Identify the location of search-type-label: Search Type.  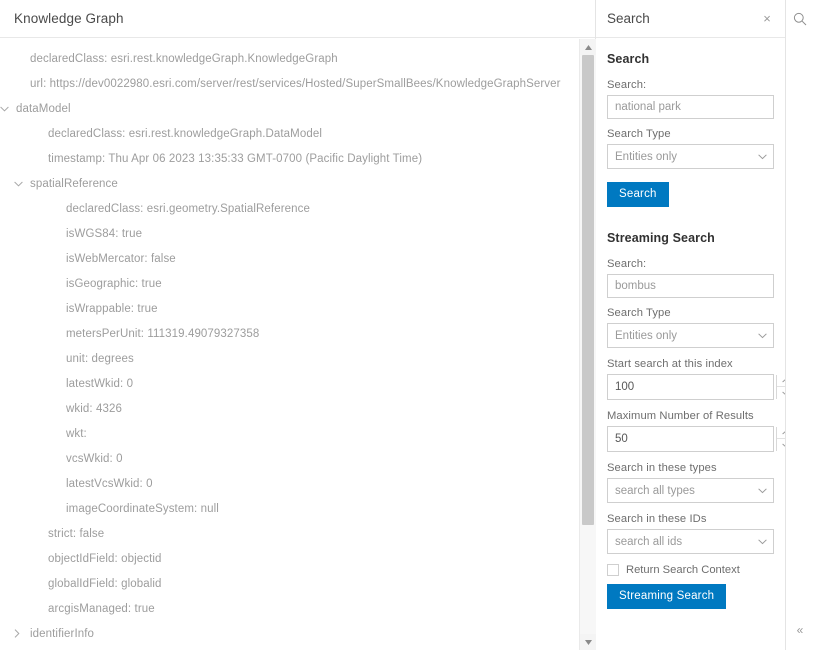
(639, 134).